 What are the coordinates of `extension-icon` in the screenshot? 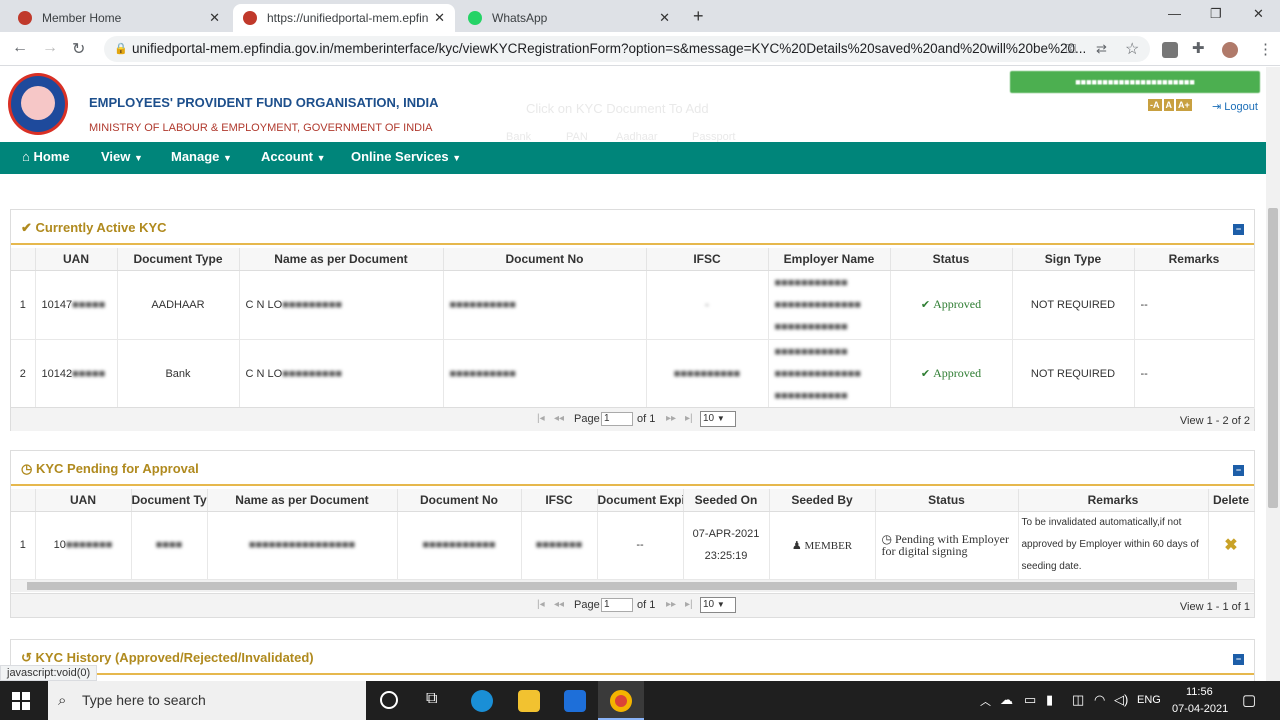 It's located at (1170, 50).